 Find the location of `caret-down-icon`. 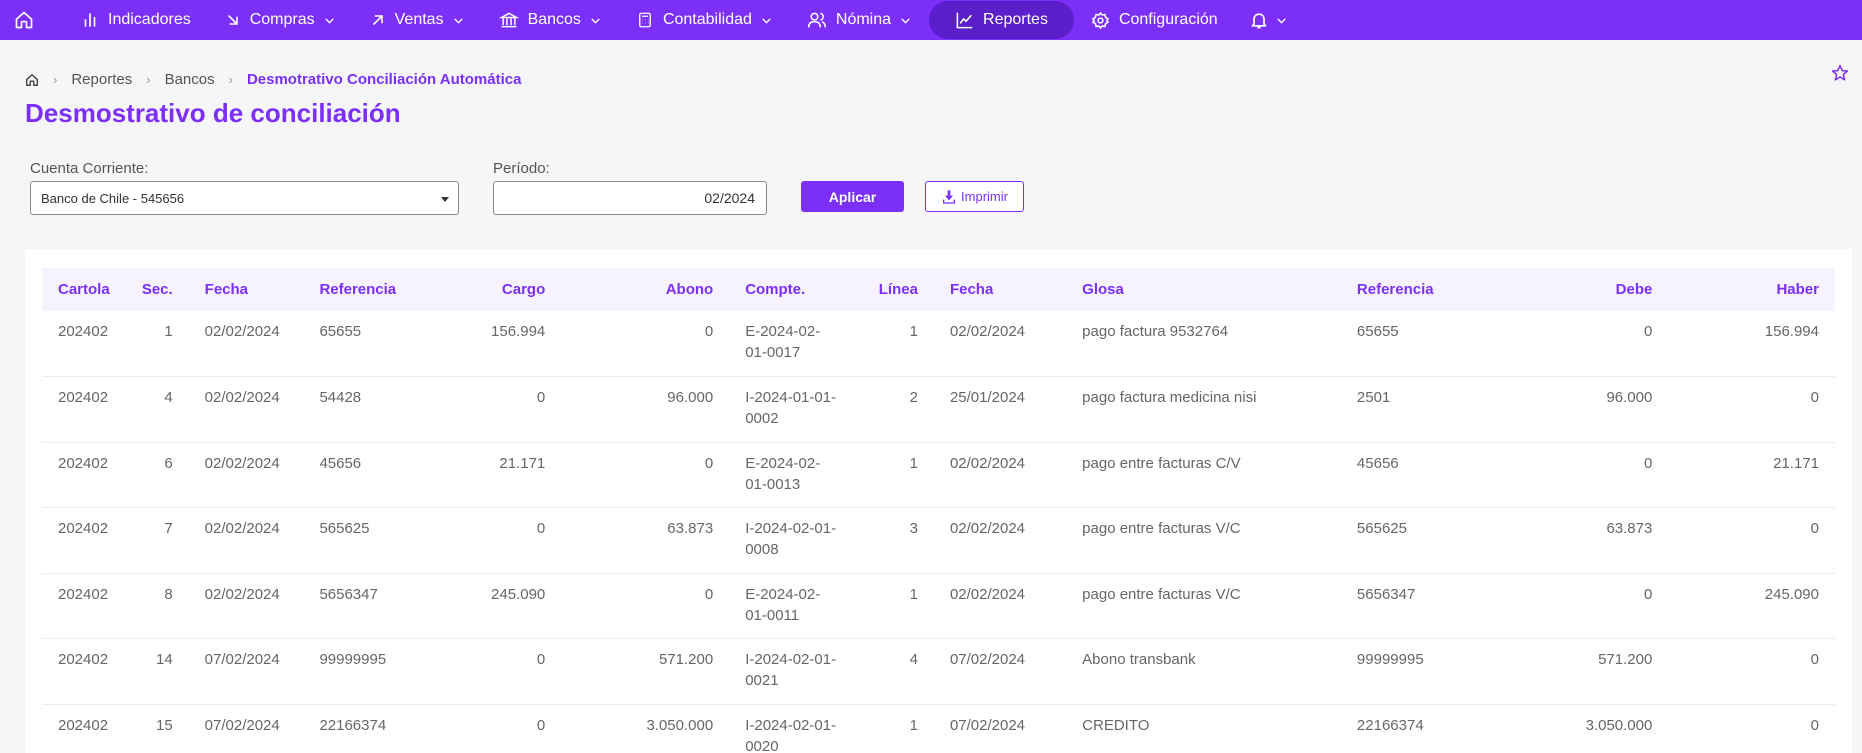

caret-down-icon is located at coordinates (445, 199).